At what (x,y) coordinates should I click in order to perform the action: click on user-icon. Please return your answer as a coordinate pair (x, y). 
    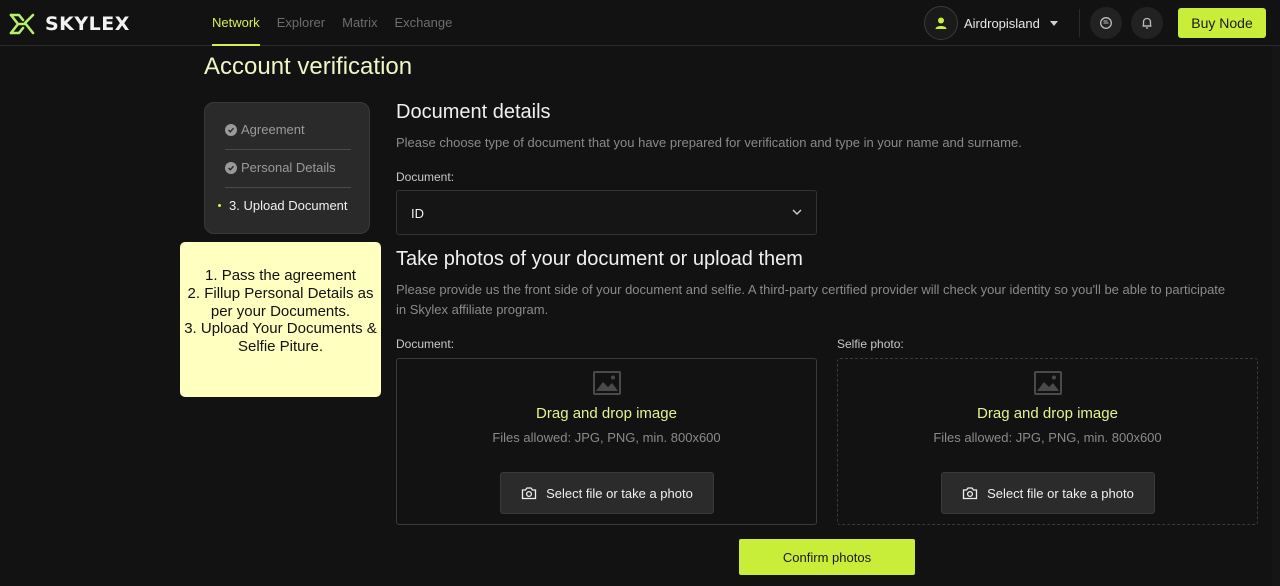
    Looking at the image, I should click on (941, 23).